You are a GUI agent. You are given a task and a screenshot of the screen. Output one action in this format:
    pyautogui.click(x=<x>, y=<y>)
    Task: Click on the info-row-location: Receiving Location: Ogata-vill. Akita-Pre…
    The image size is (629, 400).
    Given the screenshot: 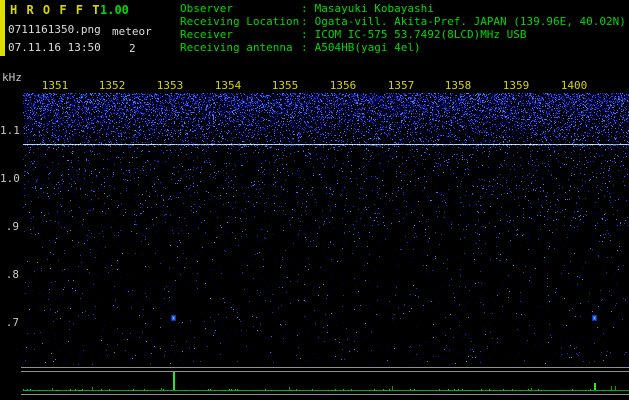 What is the action you would take?
    pyautogui.click(x=403, y=21)
    